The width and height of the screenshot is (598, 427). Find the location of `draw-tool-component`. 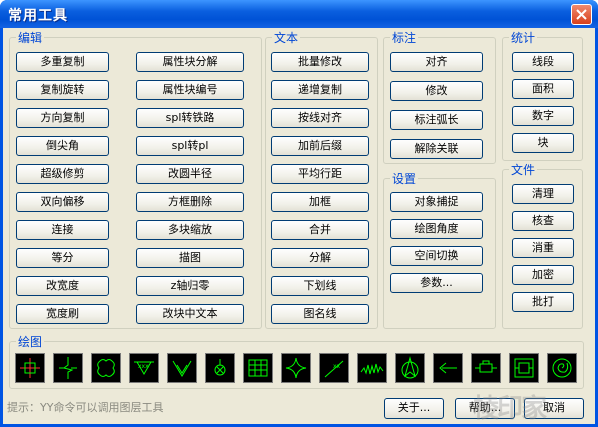

draw-tool-component is located at coordinates (486, 368).